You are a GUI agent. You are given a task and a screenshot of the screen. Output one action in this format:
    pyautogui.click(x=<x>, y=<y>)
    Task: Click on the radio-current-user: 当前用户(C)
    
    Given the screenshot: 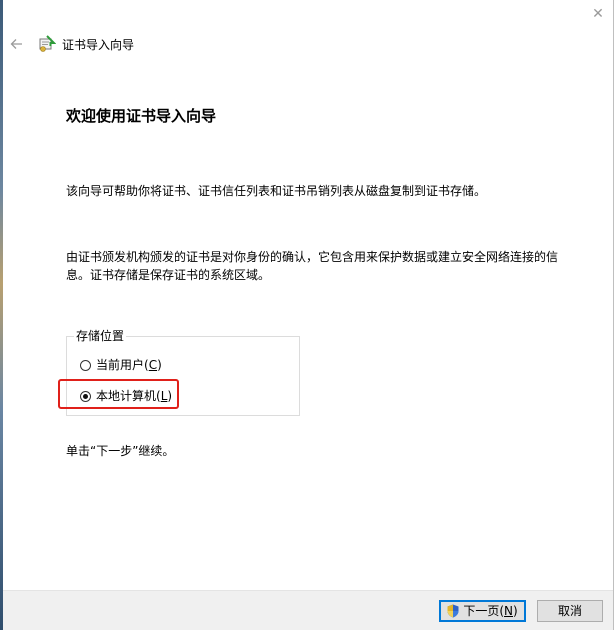 What is the action you would take?
    pyautogui.click(x=121, y=365)
    